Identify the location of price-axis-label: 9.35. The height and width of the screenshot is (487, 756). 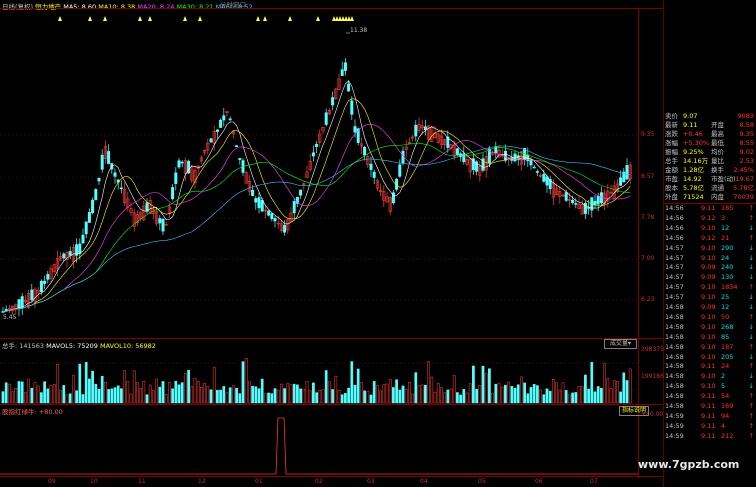
(648, 134).